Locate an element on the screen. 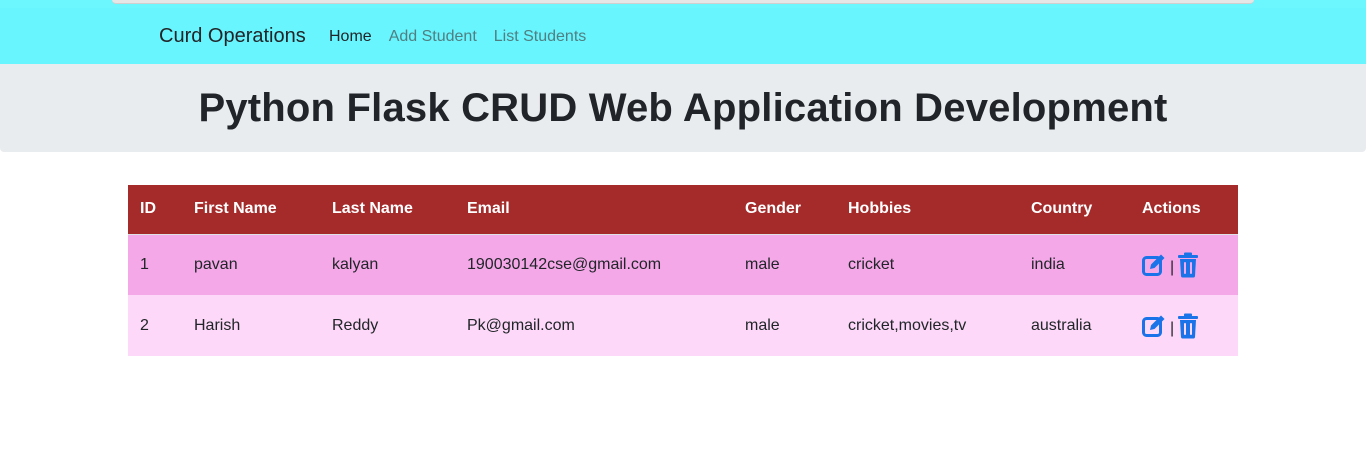 The image size is (1366, 454). browser-chrome-strip is located at coordinates (683, 4).